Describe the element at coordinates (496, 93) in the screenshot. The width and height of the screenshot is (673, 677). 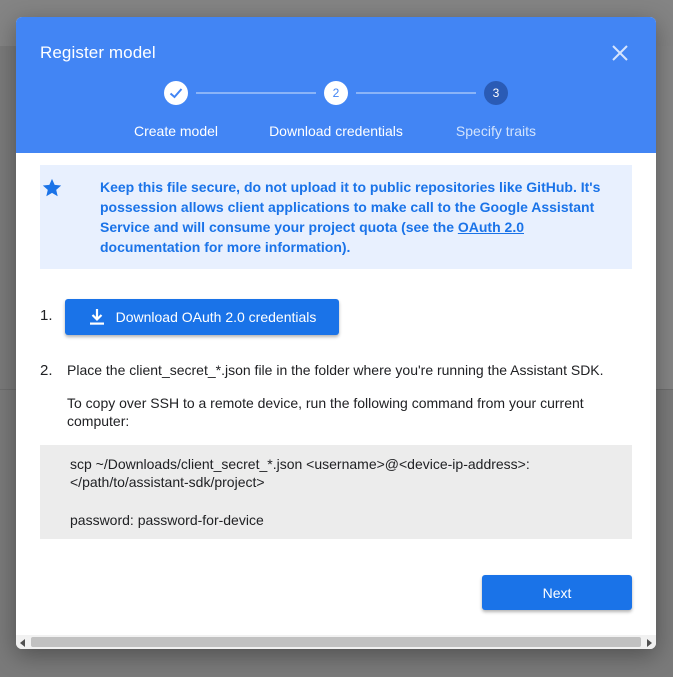
I see `step-3-indicator: 3` at that location.